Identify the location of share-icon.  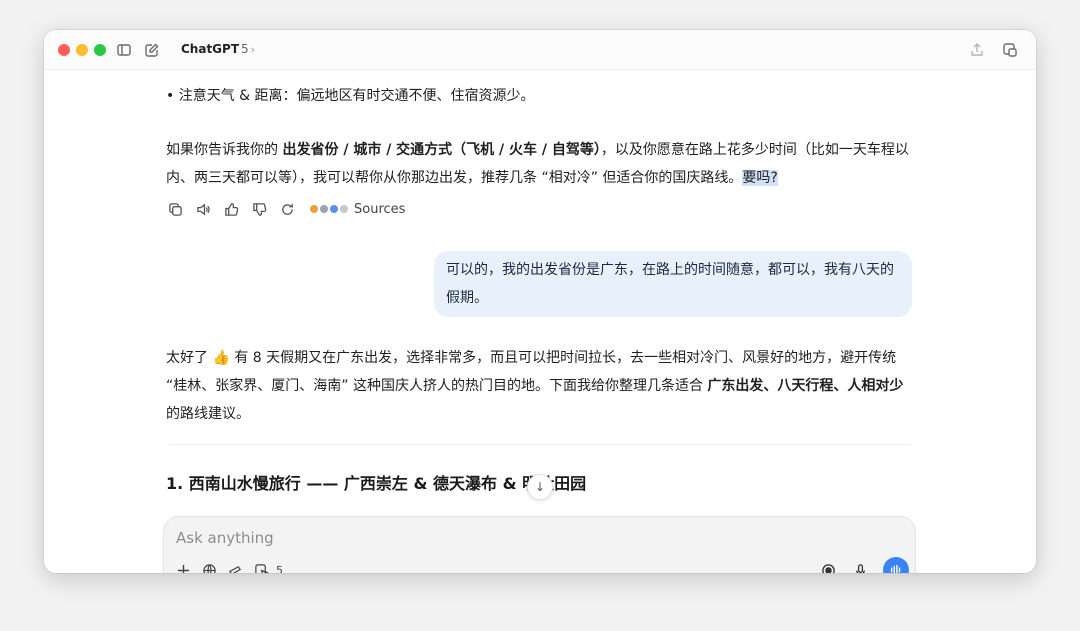
(977, 50).